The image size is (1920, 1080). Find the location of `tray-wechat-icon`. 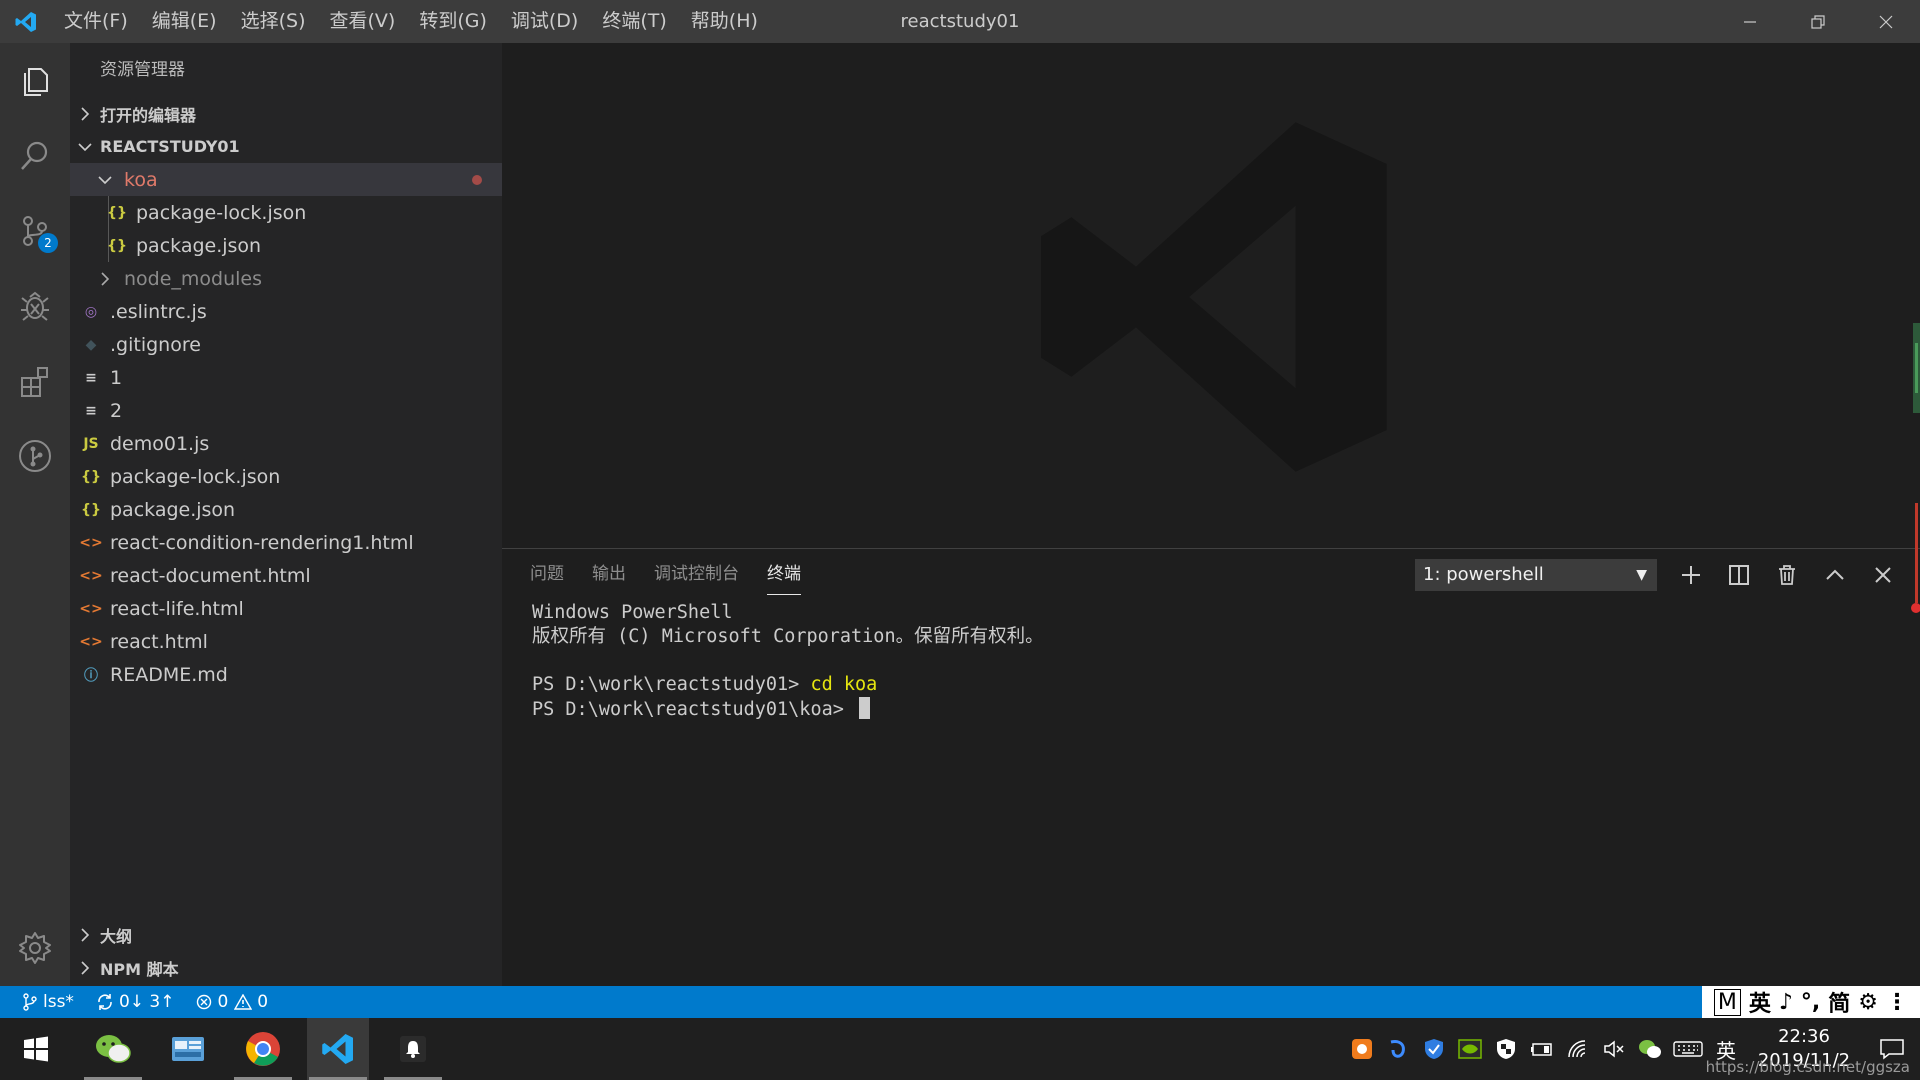

tray-wechat-icon is located at coordinates (1650, 1049).